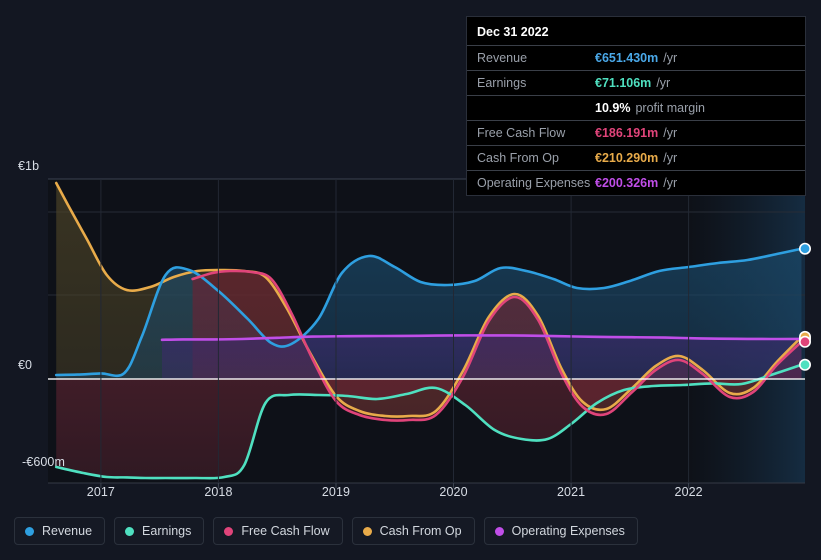 This screenshot has width=821, height=560. Describe the element at coordinates (627, 58) in the screenshot. I see `tooltip-row-value: €651.430m` at that location.